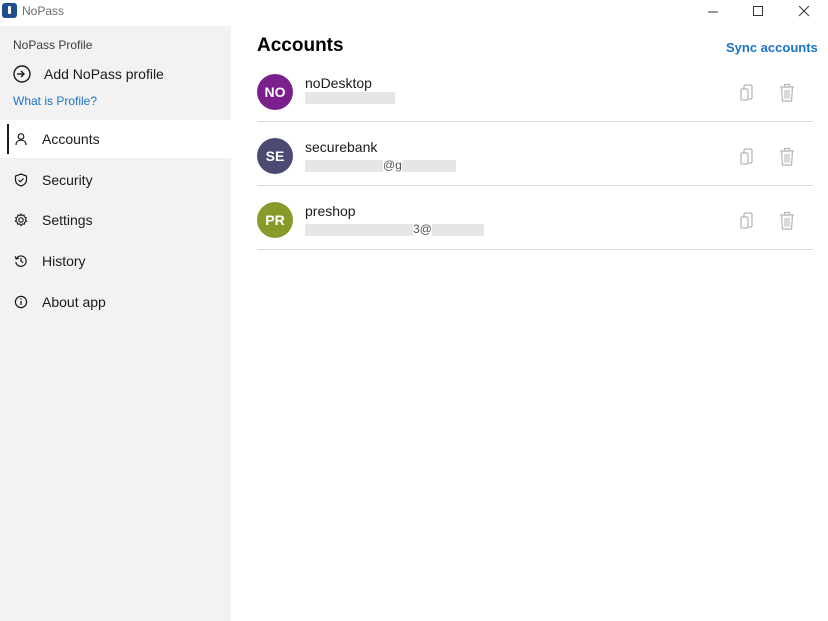  What do you see at coordinates (115, 139) in the screenshot?
I see `sidebar-item-accounts: Accounts` at bounding box center [115, 139].